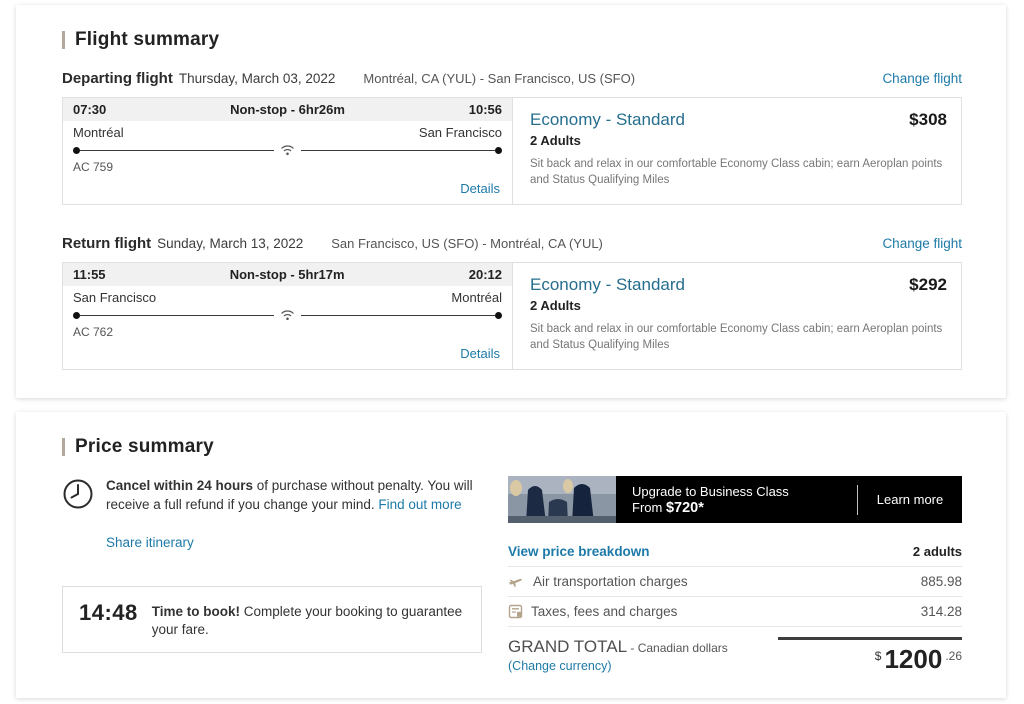 Image resolution: width=1024 pixels, height=704 pixels. I want to click on fare-price: $292, so click(928, 284).